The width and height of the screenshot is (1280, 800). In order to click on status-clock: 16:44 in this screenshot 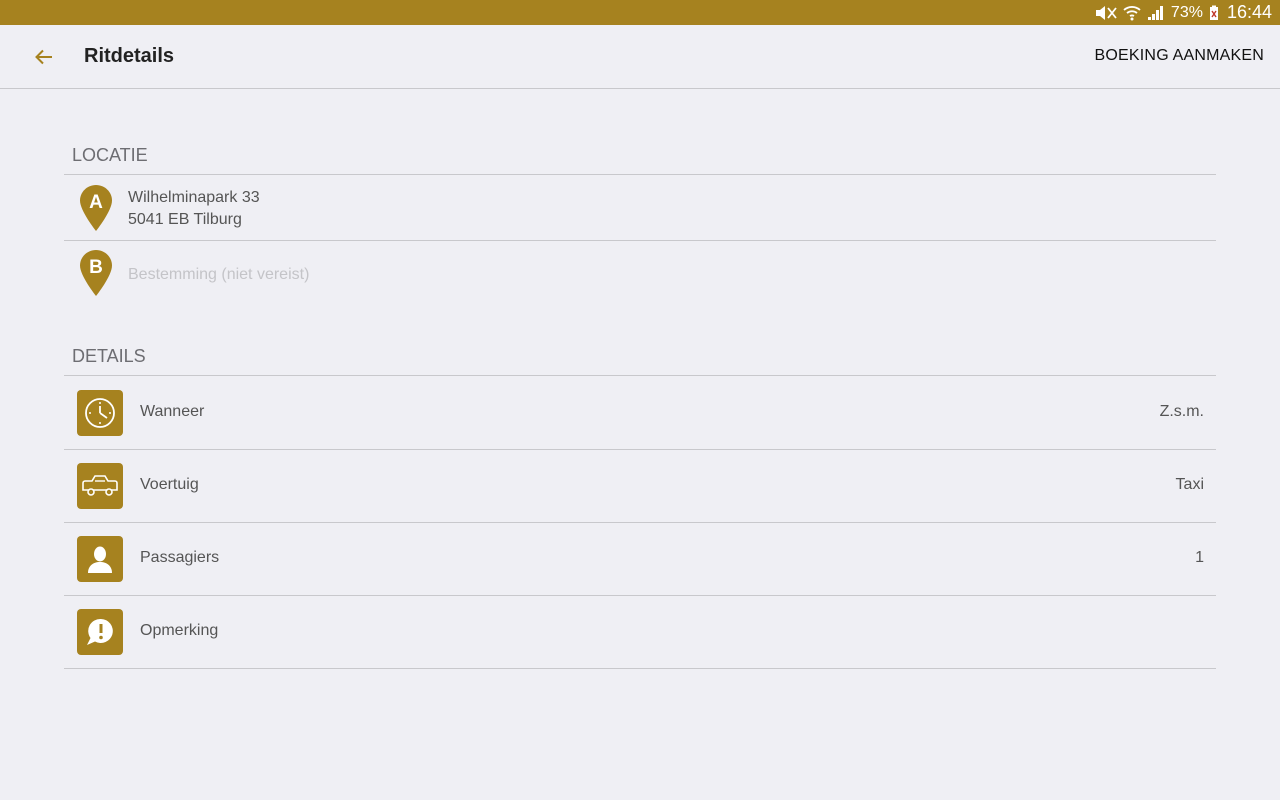, I will do `click(1249, 12)`.